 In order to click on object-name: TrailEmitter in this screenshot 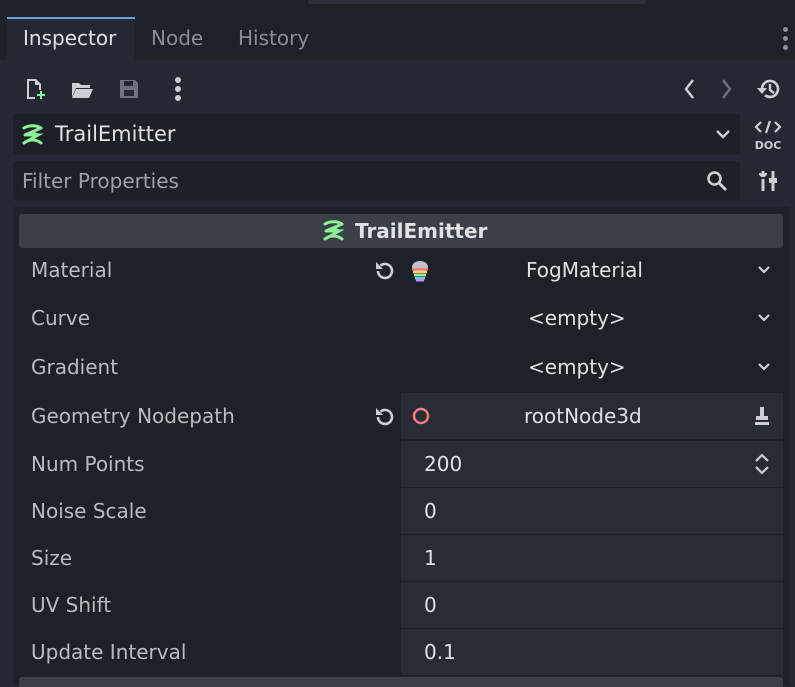, I will do `click(115, 134)`.